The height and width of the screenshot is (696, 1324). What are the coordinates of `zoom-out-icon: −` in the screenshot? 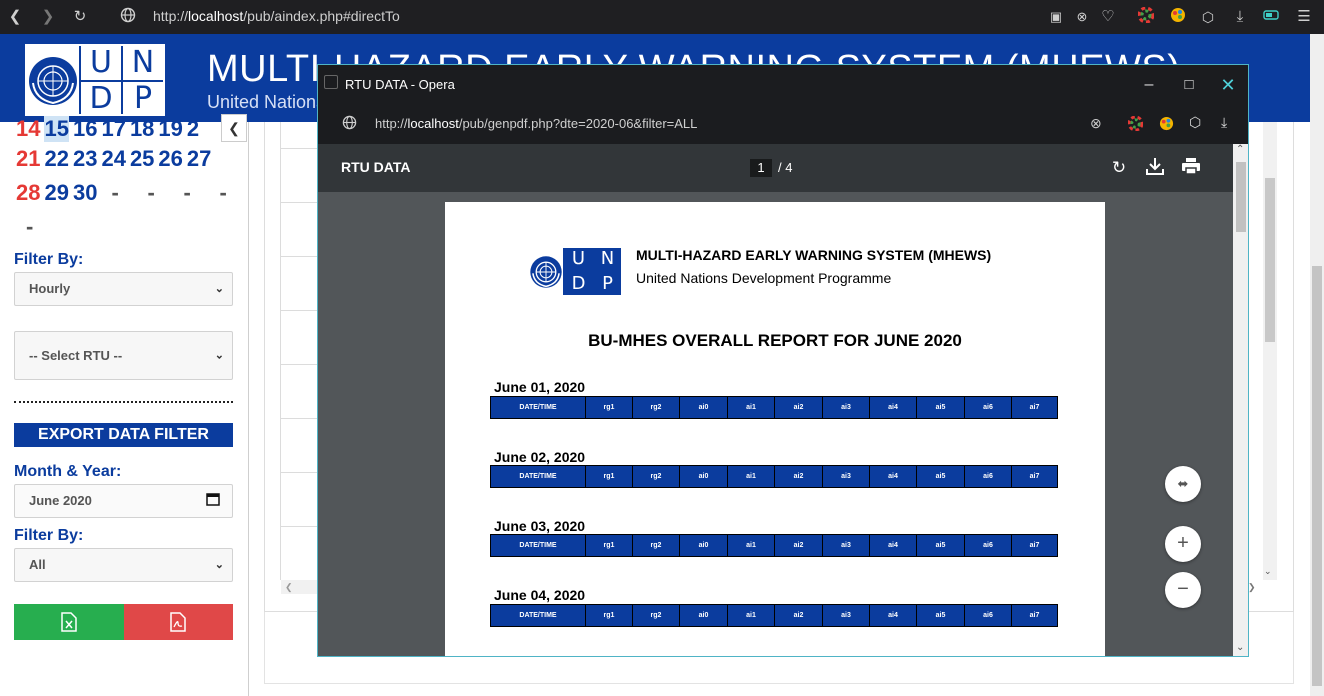 It's located at (1183, 590).